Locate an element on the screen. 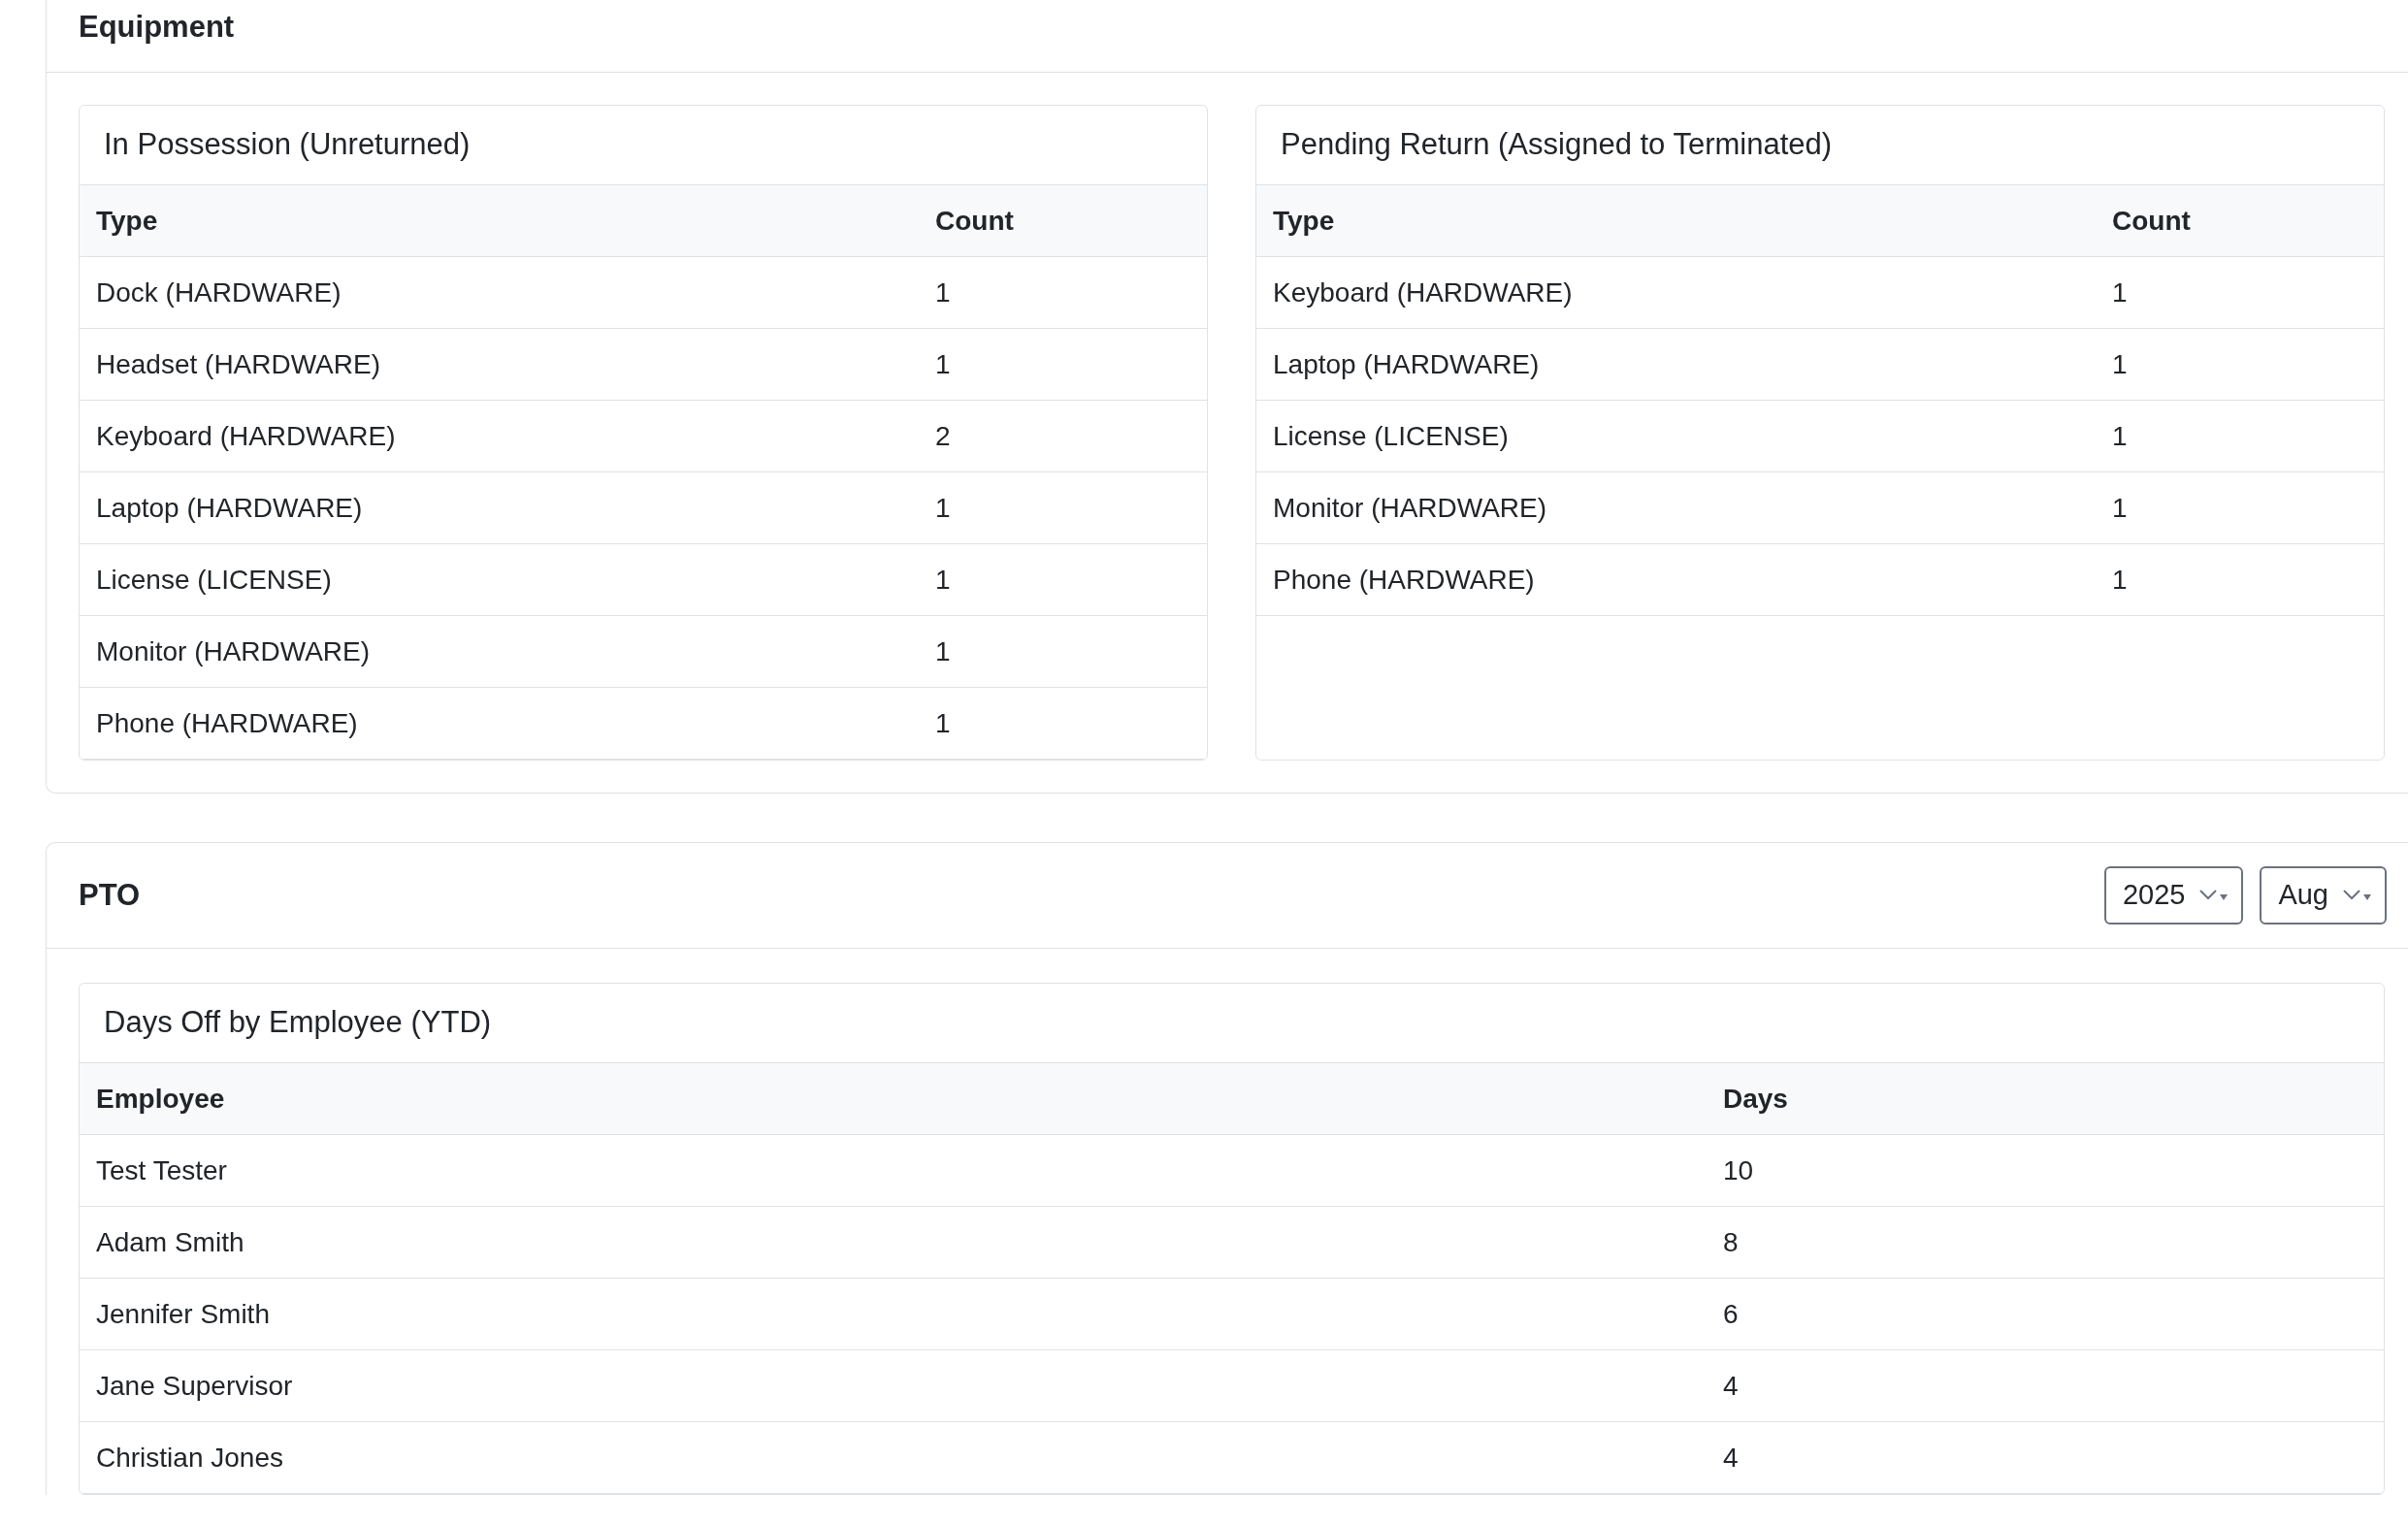 The image size is (2408, 1525). panel-title: Days Off by Employee (YTD) is located at coordinates (298, 1023).